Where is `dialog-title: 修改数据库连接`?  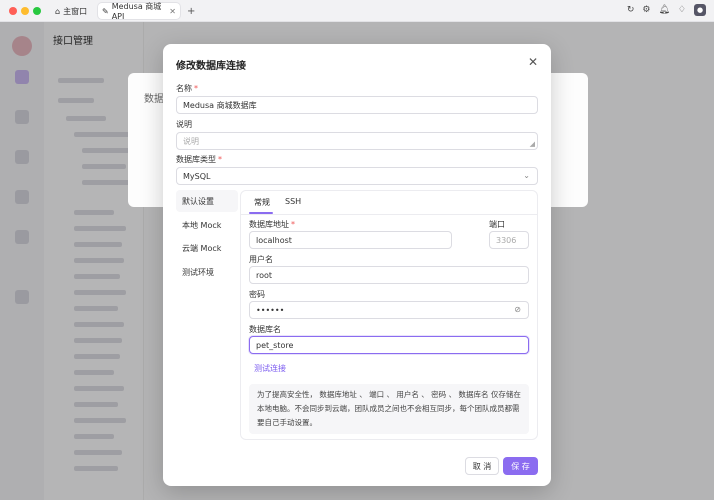 dialog-title: 修改数据库连接 is located at coordinates (211, 66).